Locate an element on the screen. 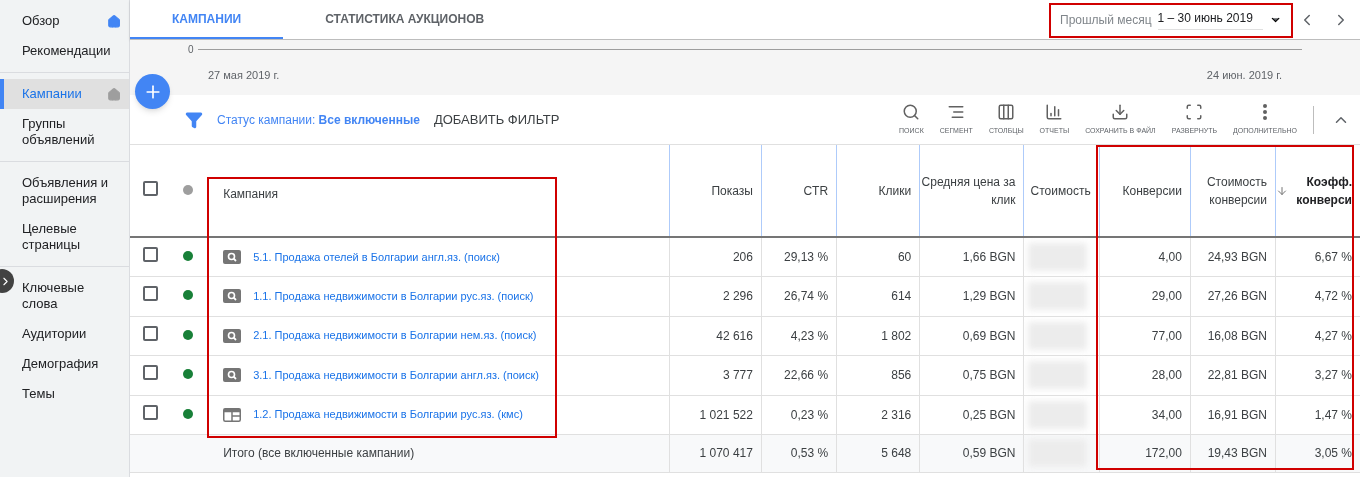  table-cell: 4,72 % is located at coordinates (1333, 296).